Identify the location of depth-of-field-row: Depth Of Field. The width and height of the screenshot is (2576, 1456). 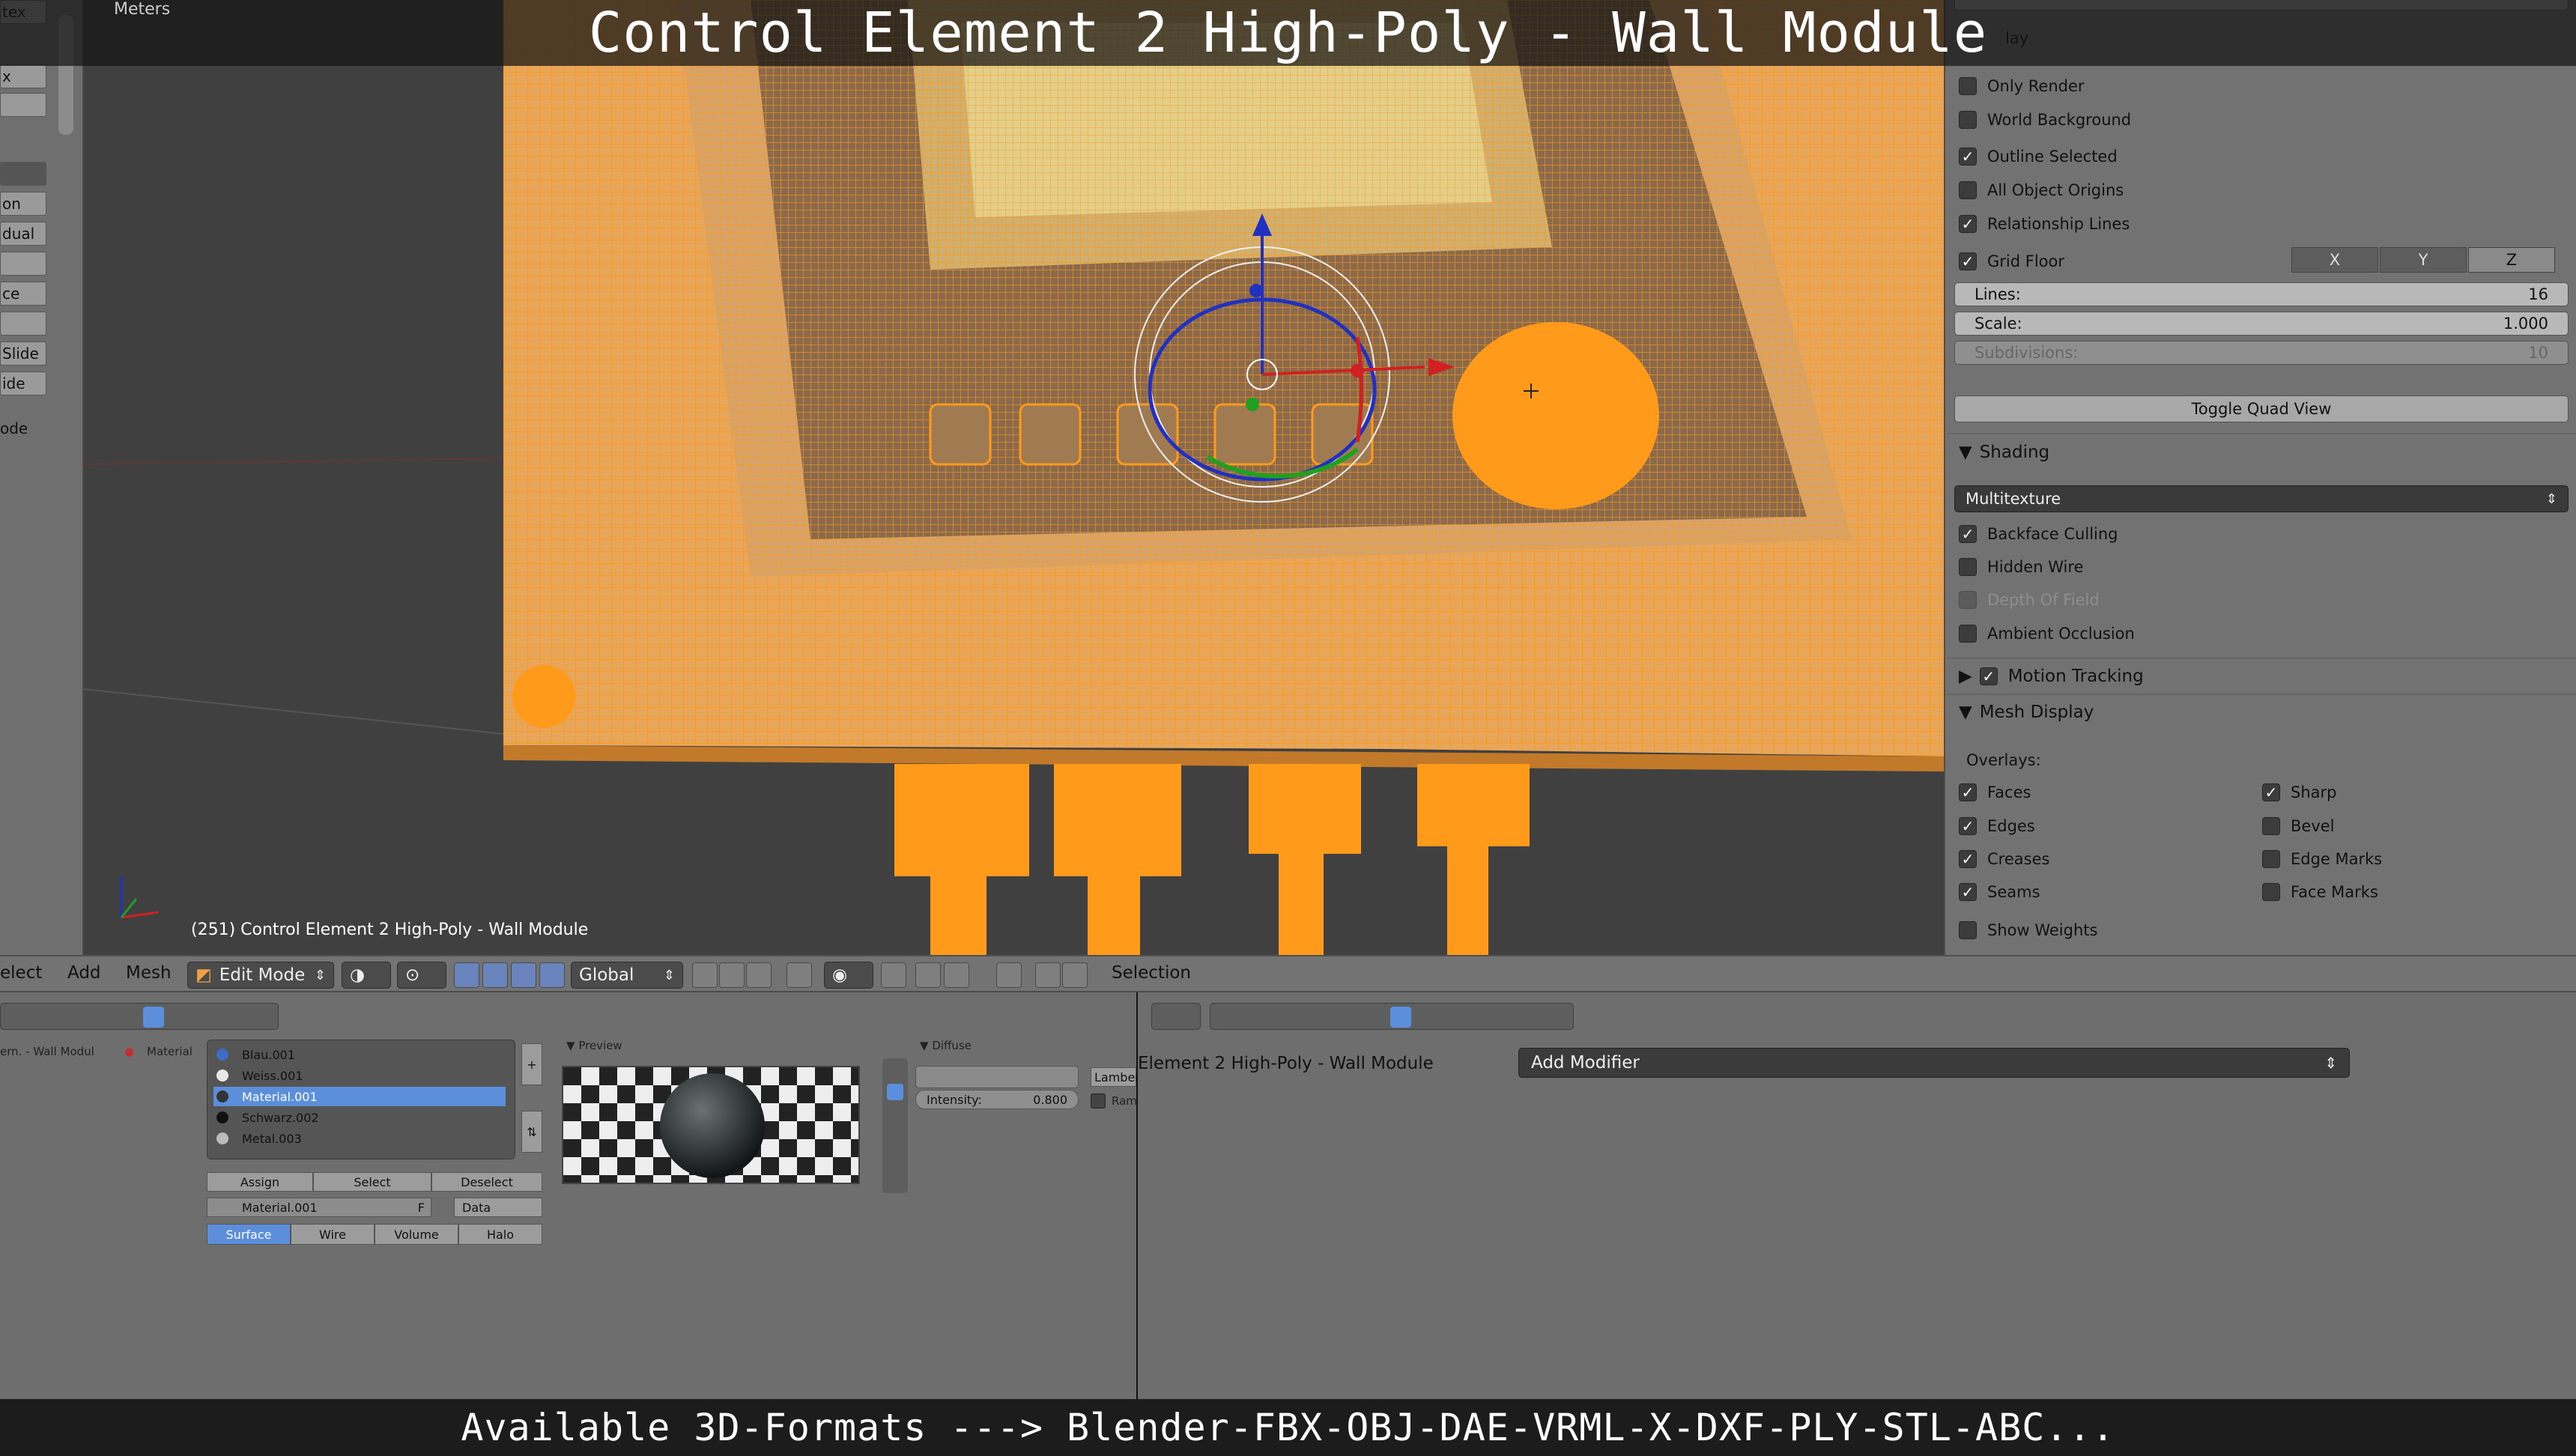
(2029, 600).